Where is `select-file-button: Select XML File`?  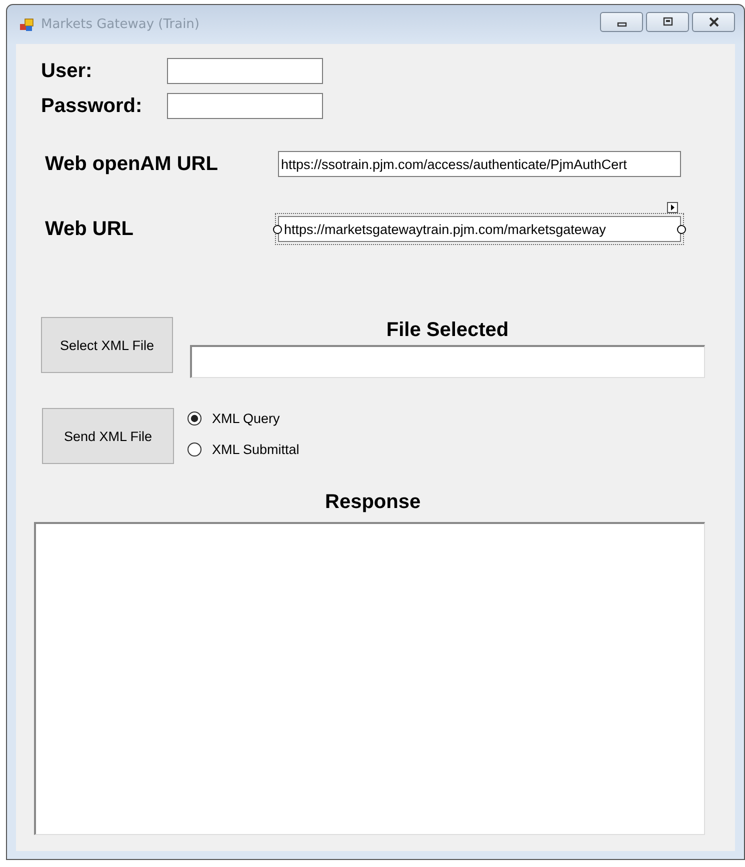
select-file-button: Select XML File is located at coordinates (107, 345).